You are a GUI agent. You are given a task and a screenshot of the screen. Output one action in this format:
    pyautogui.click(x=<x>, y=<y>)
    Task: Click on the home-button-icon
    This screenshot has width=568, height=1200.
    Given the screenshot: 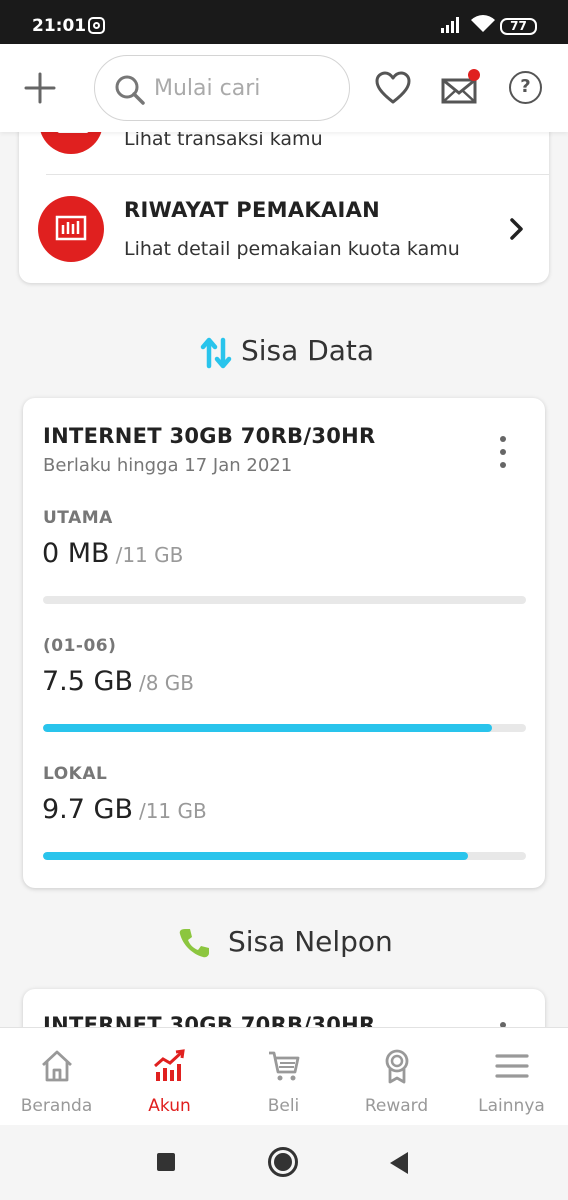 What is the action you would take?
    pyautogui.click(x=283, y=1162)
    